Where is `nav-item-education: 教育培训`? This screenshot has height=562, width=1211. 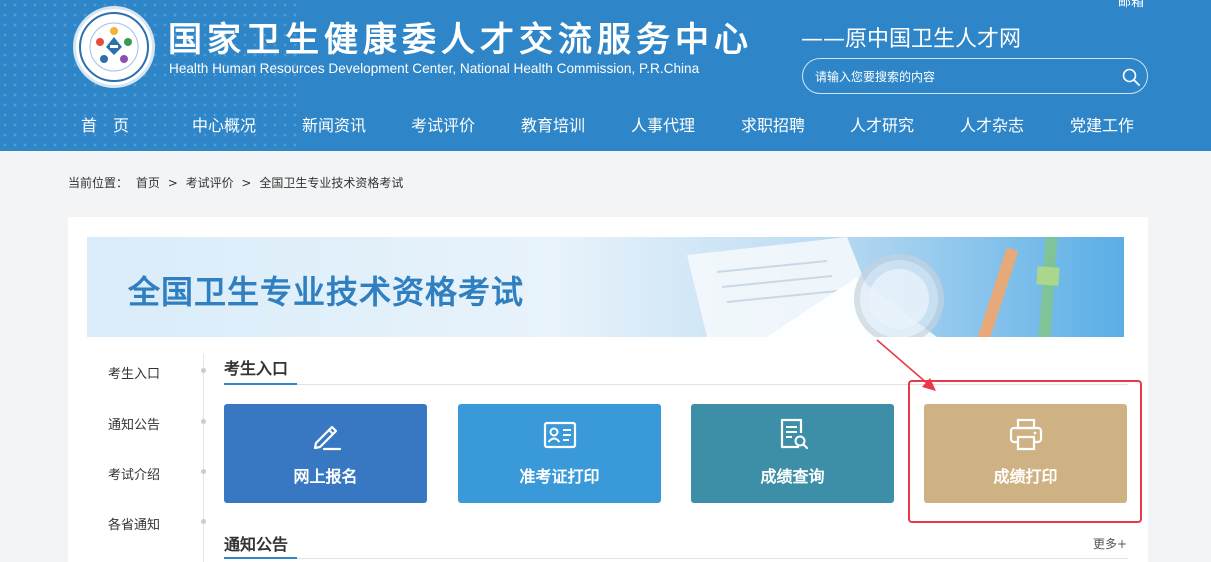
nav-item-education: 教育培训 is located at coordinates (553, 124).